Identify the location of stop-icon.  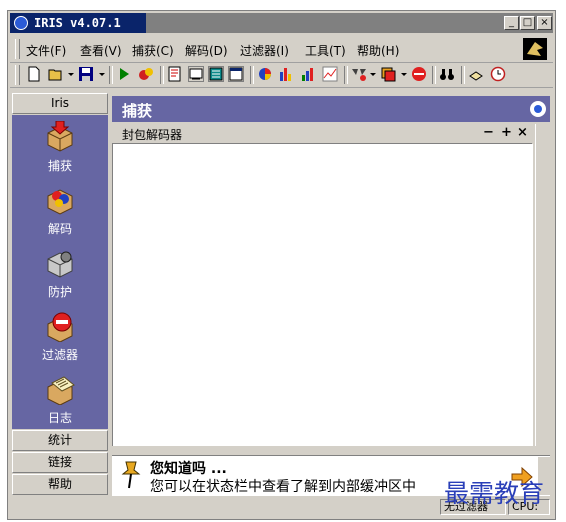
(146, 74).